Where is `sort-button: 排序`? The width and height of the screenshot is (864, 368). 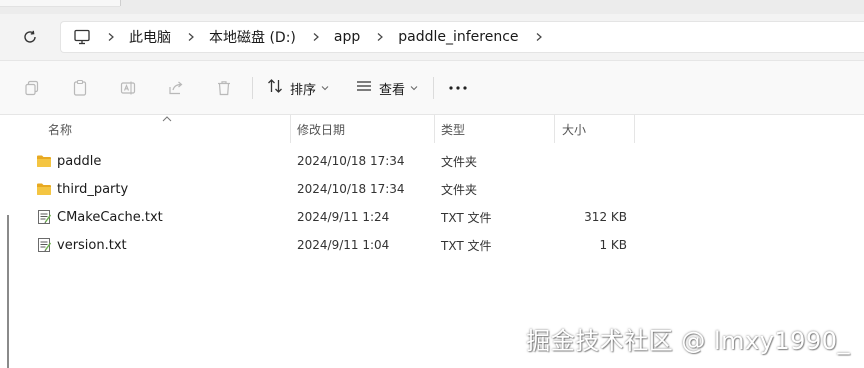 sort-button: 排序 is located at coordinates (297, 88).